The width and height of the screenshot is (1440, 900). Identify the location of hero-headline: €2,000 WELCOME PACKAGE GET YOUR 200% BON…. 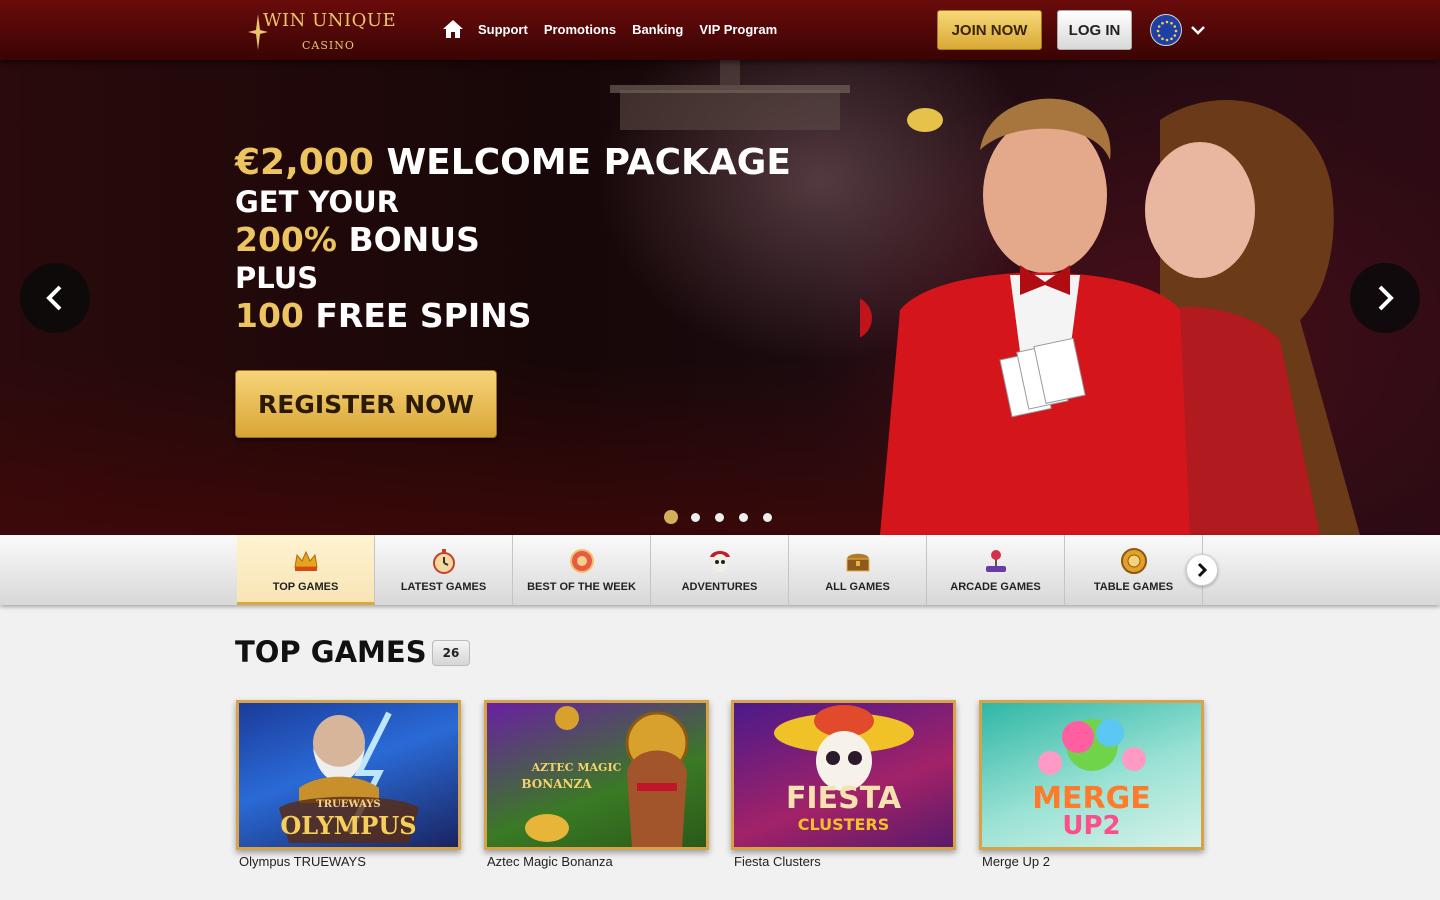
(513, 239).